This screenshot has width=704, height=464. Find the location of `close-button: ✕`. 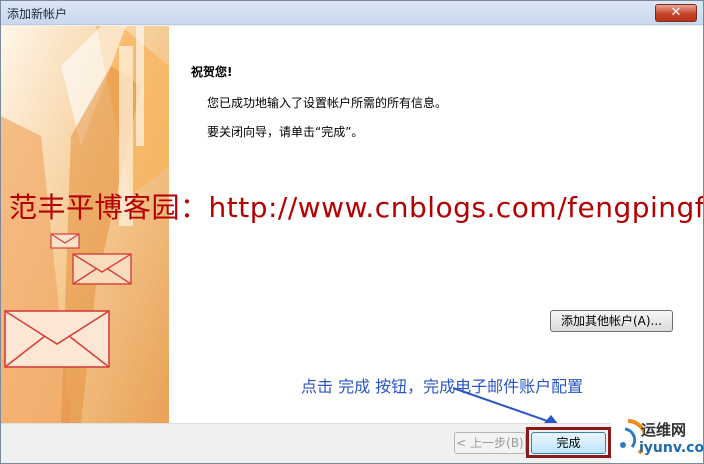

close-button: ✕ is located at coordinates (676, 13).